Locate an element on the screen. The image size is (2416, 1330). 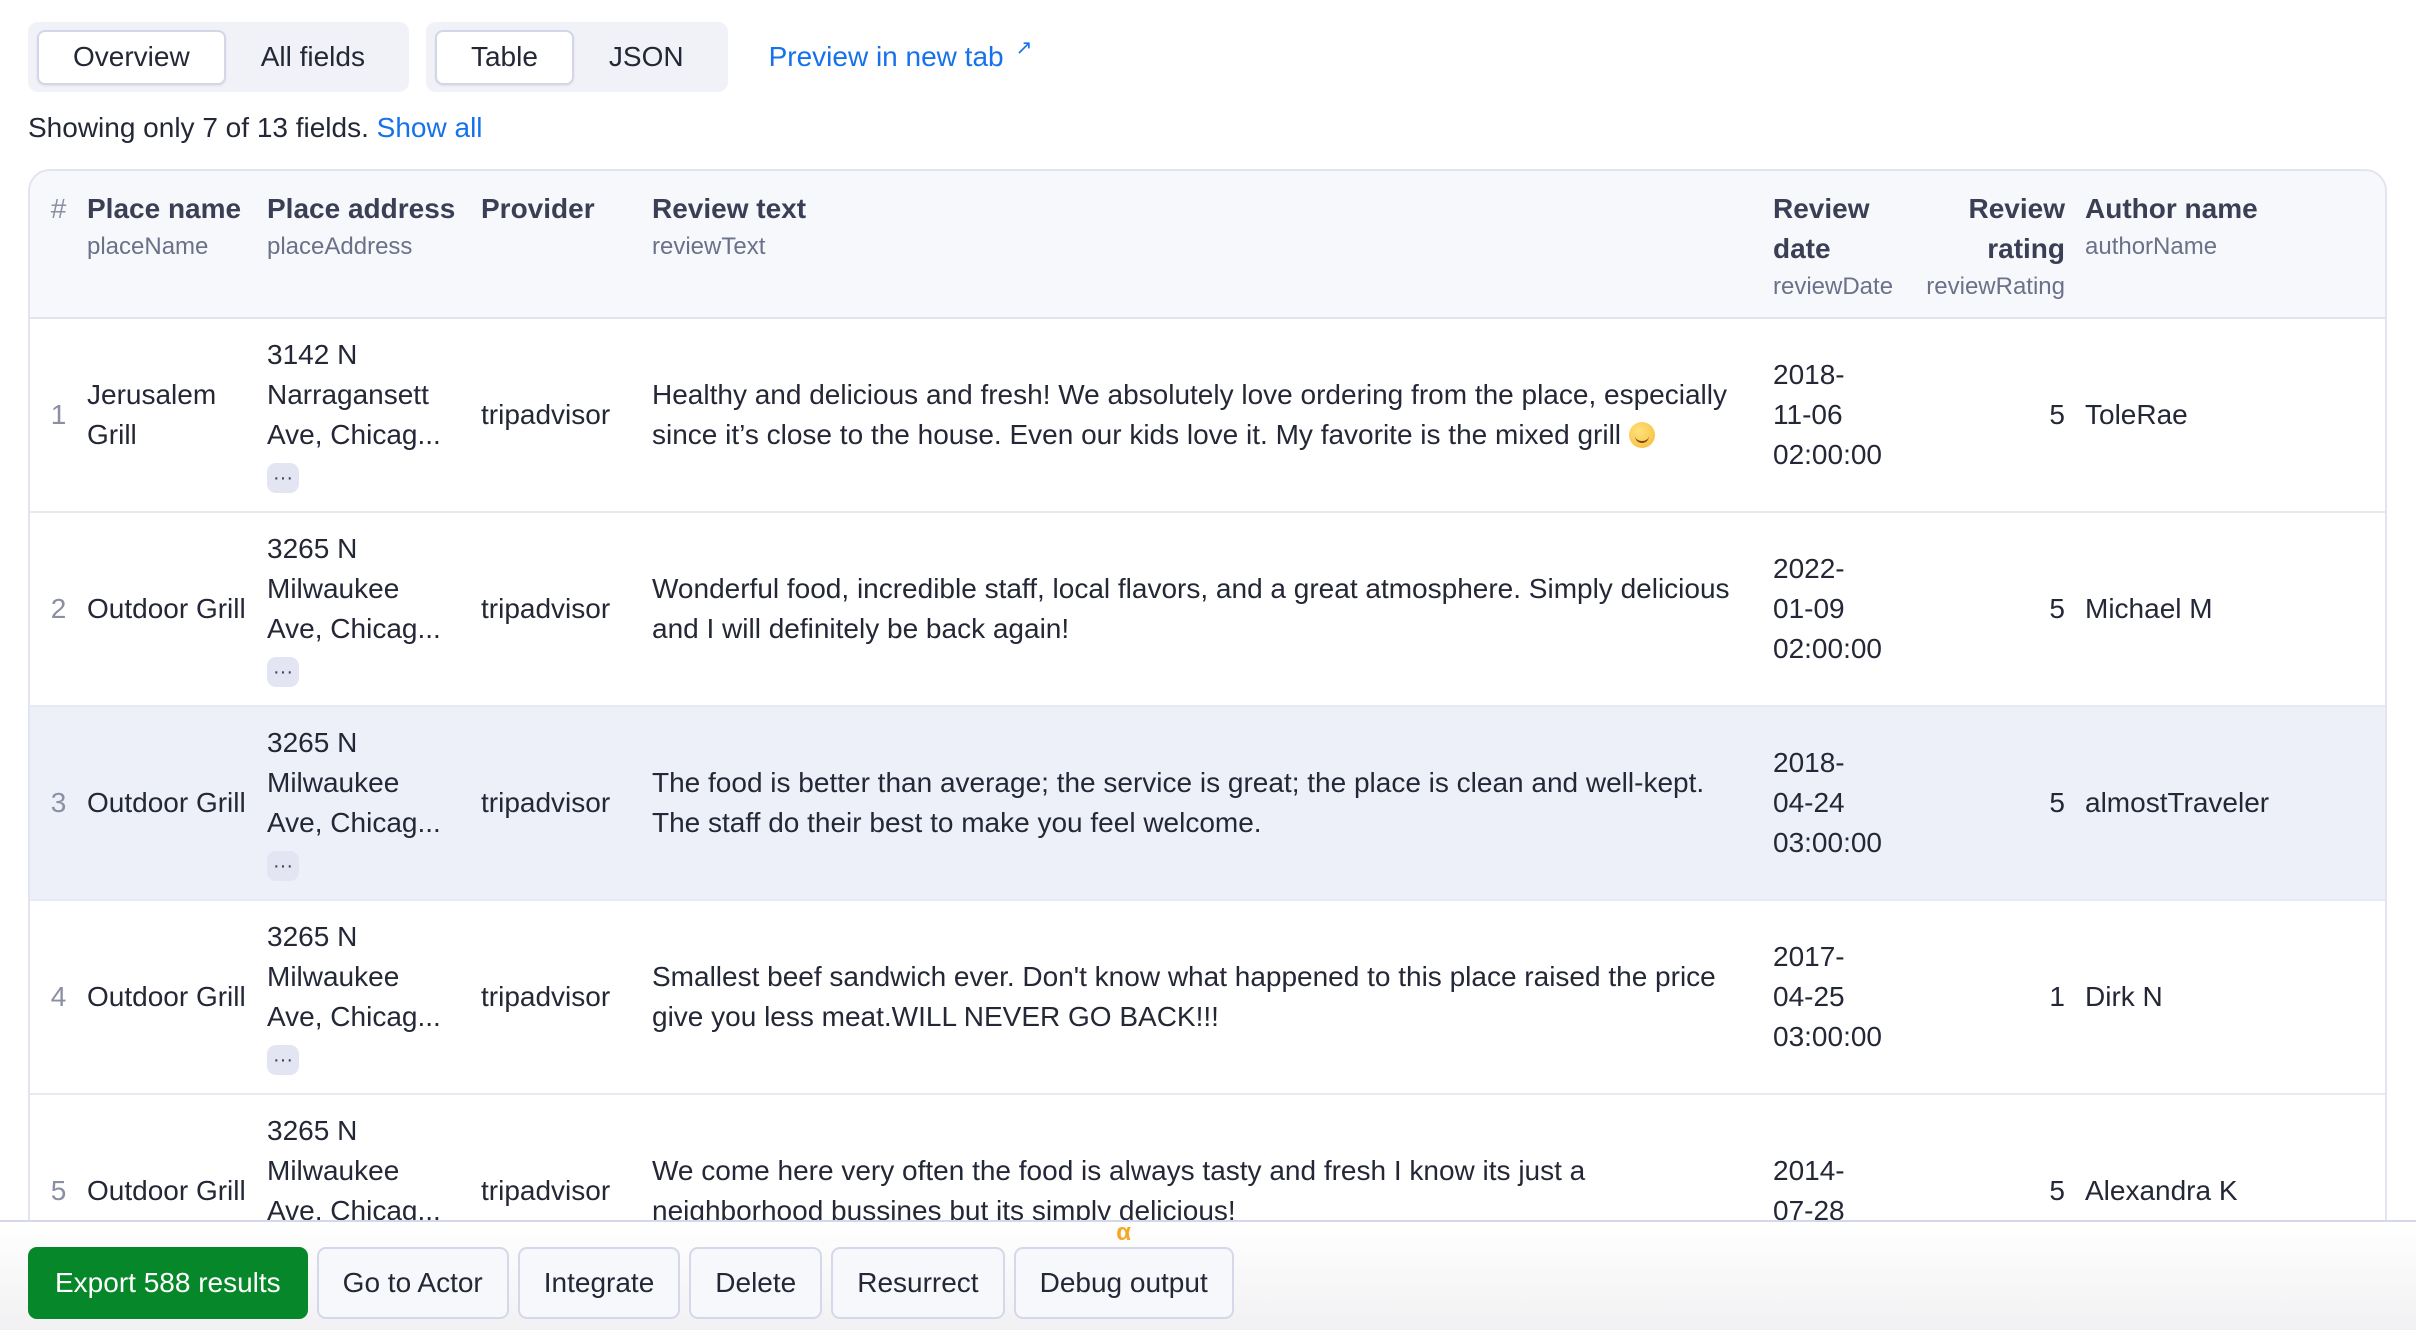
view-toggle: Overview All fields is located at coordinates (218, 57).